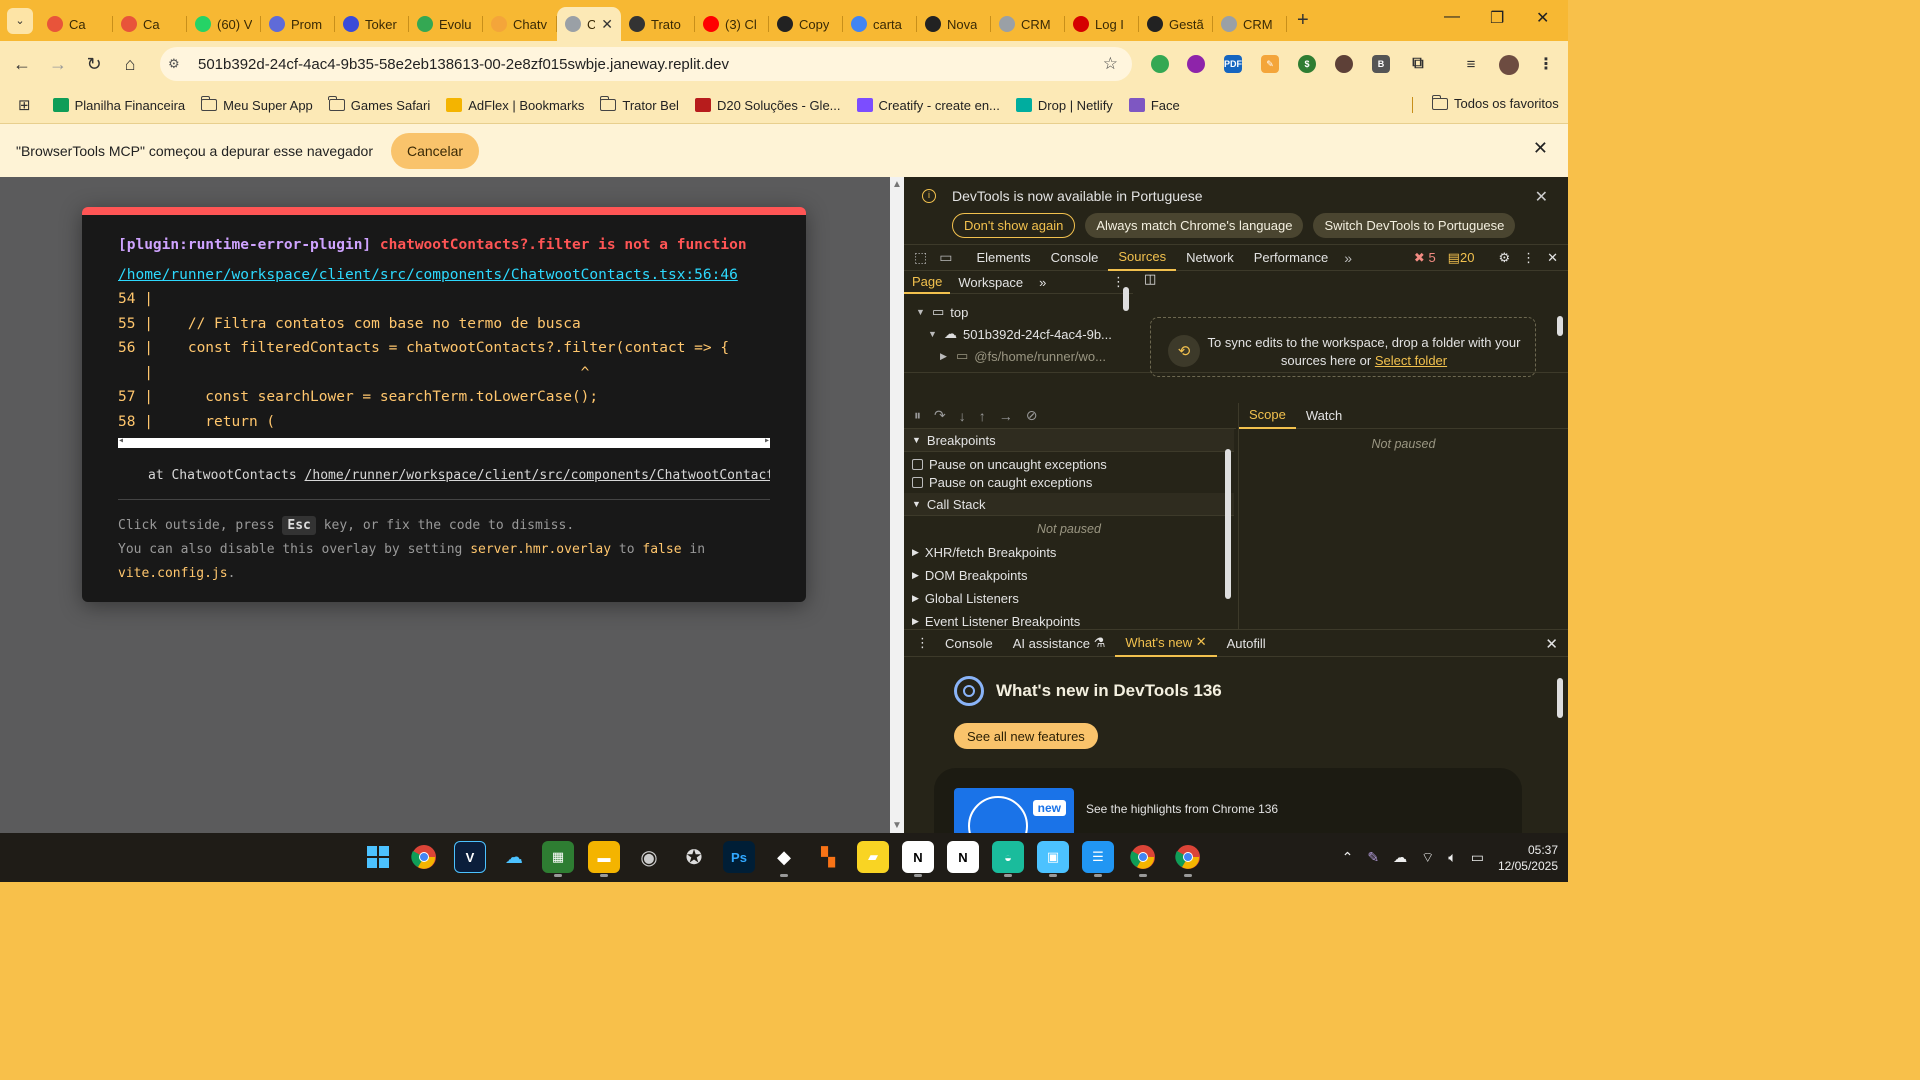  I want to click on select-folder-link: Select folder, so click(1411, 360).